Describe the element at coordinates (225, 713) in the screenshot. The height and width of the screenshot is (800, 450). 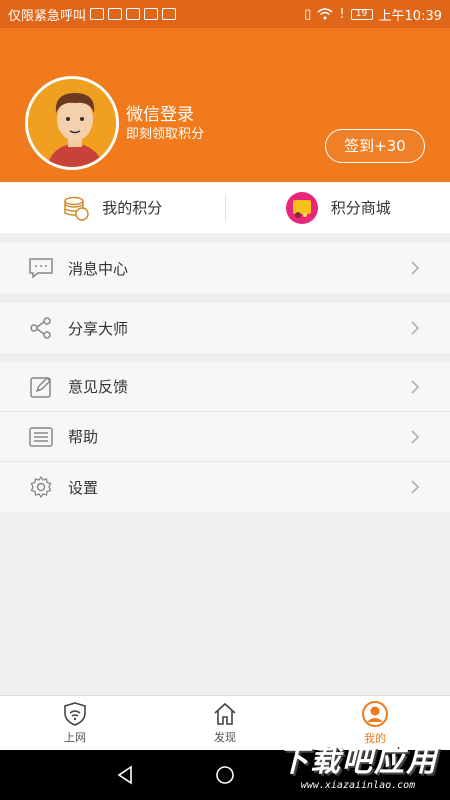
I see `home-icon` at that location.